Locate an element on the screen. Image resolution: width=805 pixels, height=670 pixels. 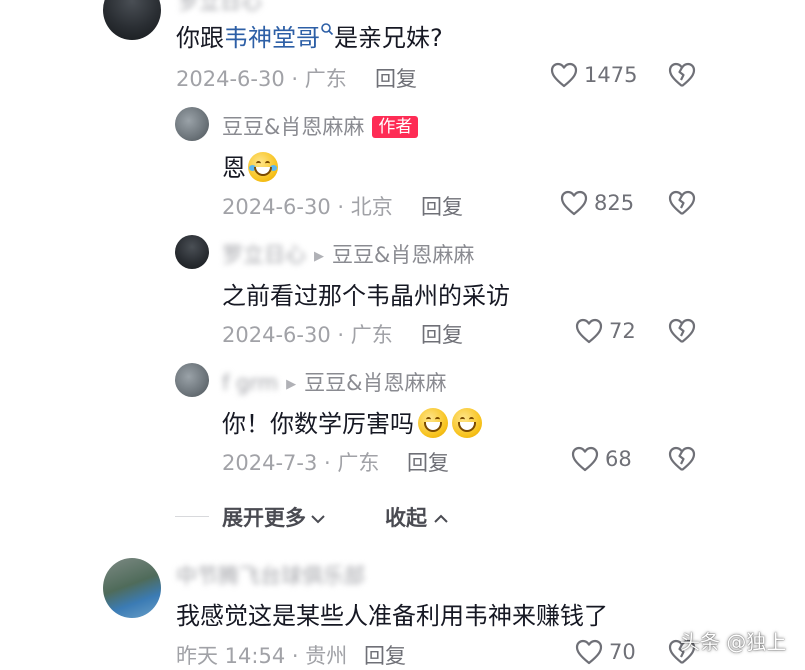
like-count: 68 is located at coordinates (618, 459).